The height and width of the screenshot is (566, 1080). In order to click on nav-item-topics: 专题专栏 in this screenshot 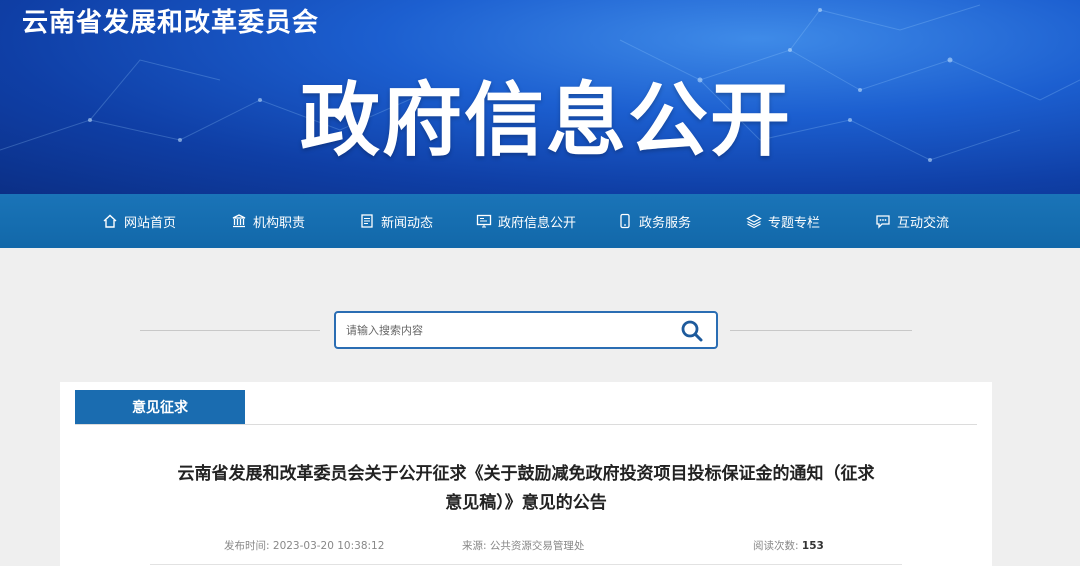, I will do `click(783, 221)`.